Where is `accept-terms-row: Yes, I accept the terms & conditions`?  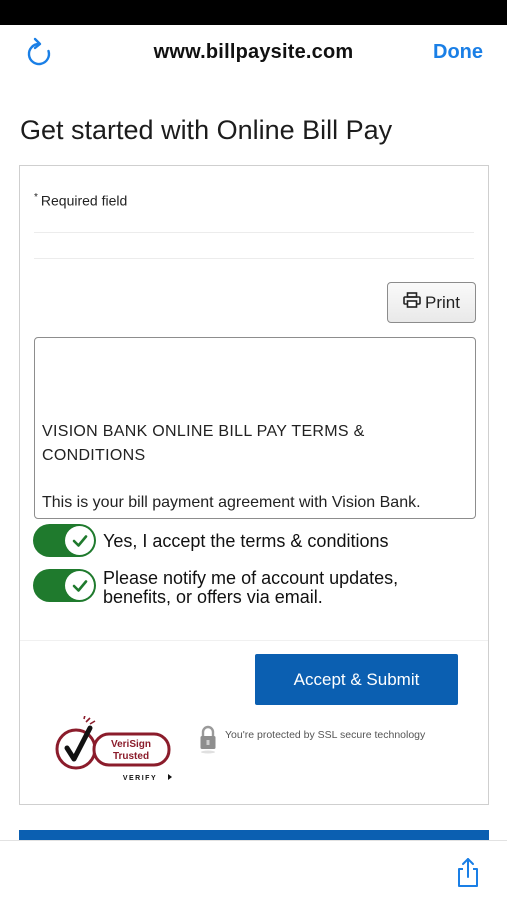
accept-terms-row: Yes, I accept the terms & conditions is located at coordinates (211, 540).